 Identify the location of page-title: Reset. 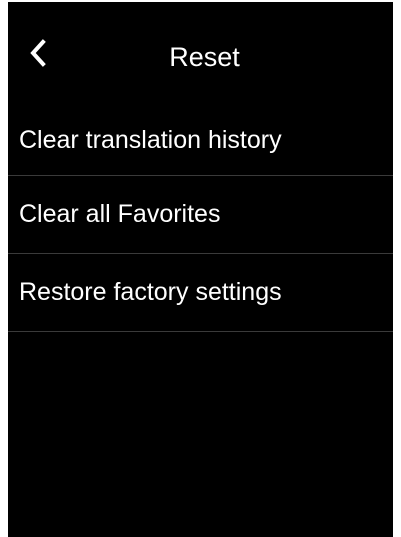
(204, 57).